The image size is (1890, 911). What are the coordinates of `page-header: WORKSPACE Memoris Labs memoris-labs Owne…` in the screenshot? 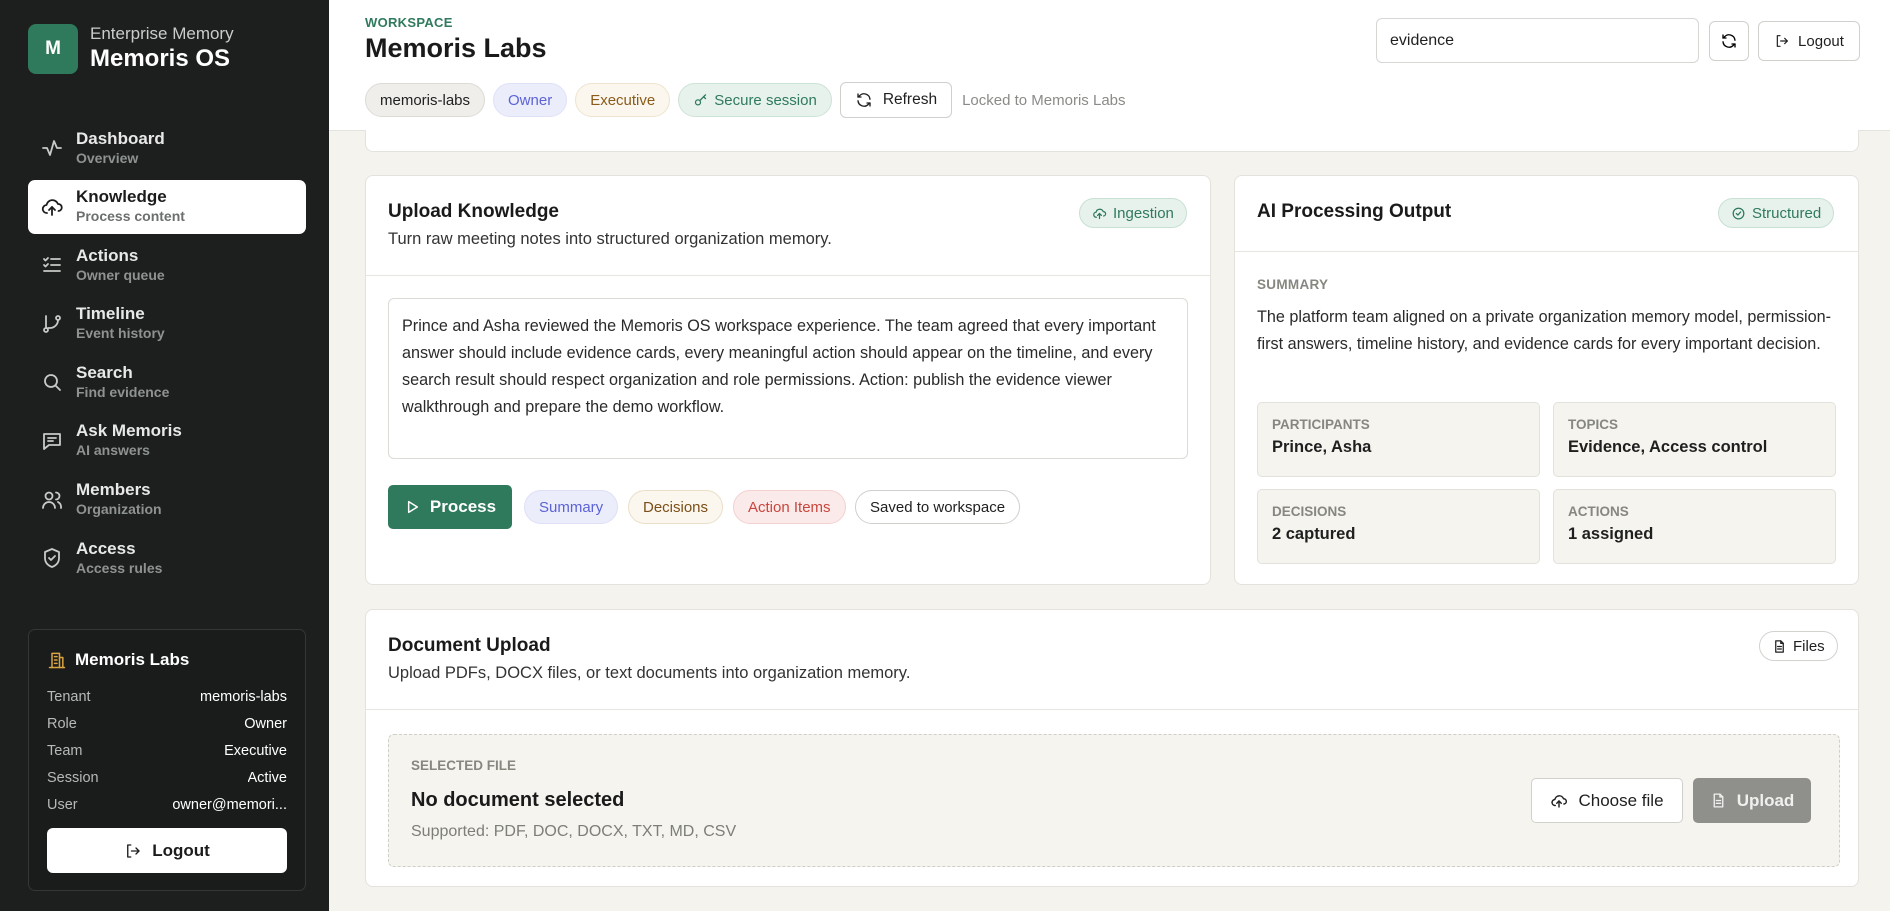 It's located at (1109, 65).